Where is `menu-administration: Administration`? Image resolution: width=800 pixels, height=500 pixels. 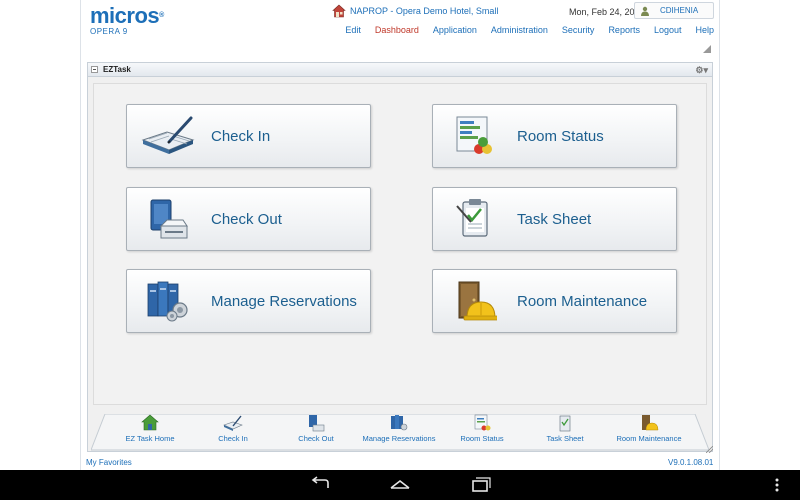 menu-administration: Administration is located at coordinates (519, 30).